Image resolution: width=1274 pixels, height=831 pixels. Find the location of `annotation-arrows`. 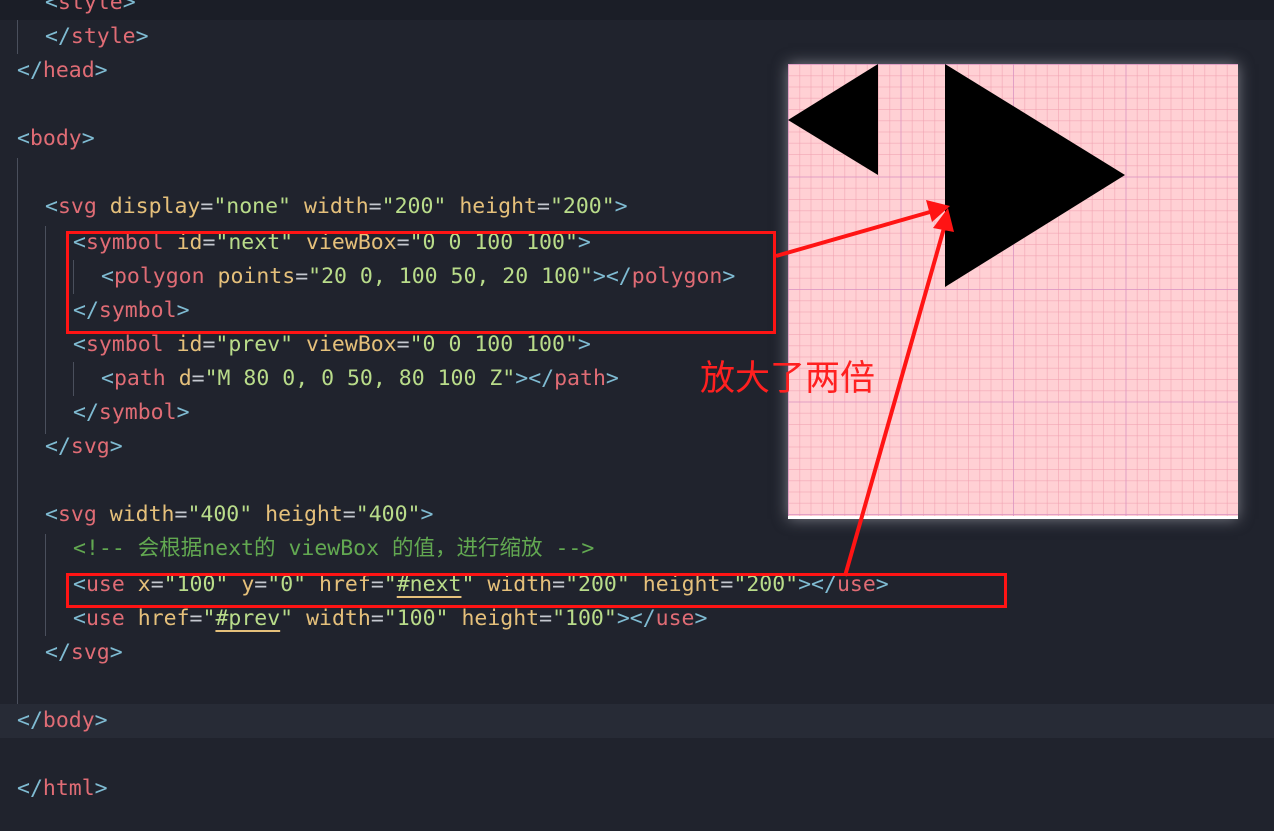

annotation-arrows is located at coordinates (864, 388).